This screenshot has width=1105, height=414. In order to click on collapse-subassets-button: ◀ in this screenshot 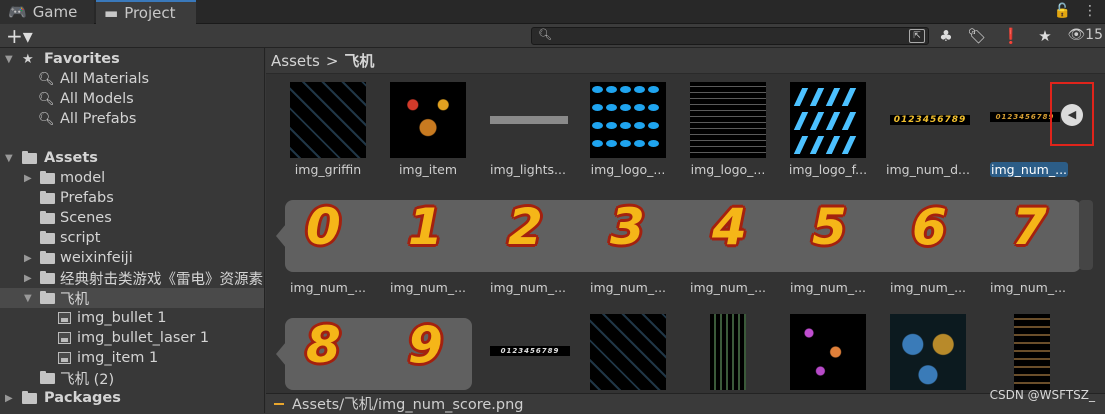, I will do `click(1072, 114)`.